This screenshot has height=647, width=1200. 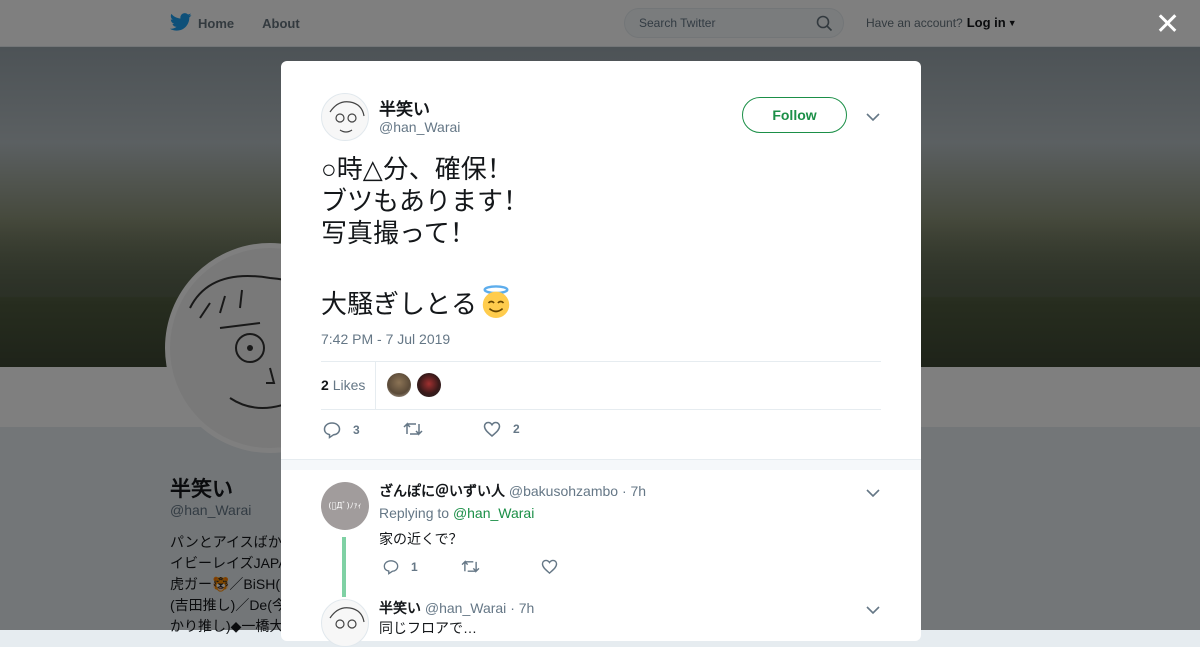 I want to click on reply-author-name: ざんぽに＠いずい人, so click(x=442, y=491).